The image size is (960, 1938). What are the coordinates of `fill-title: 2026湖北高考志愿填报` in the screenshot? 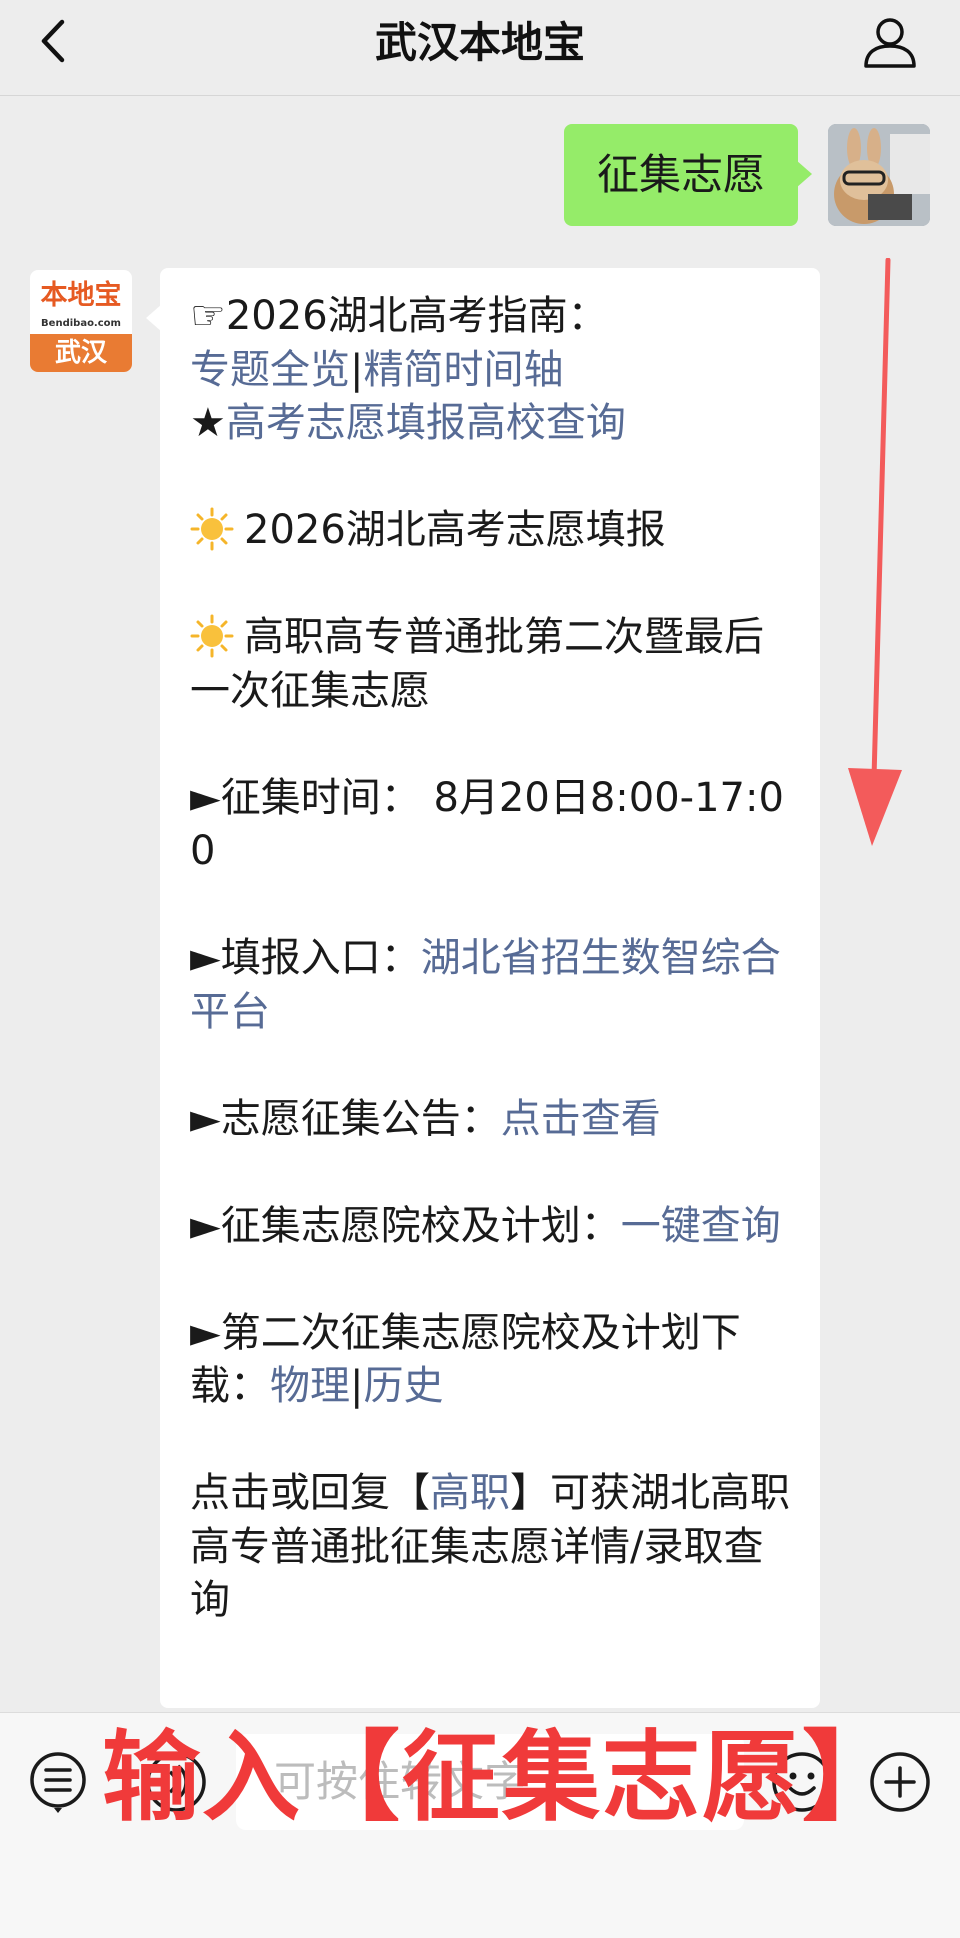 It's located at (455, 530).